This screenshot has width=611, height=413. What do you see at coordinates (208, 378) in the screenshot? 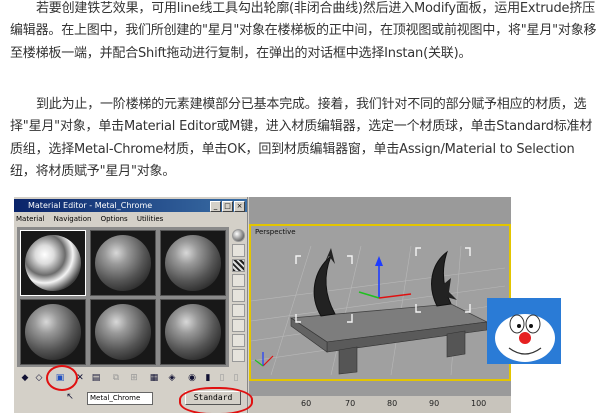
I see `go-to-parent-icon: ▮` at bounding box center [208, 378].